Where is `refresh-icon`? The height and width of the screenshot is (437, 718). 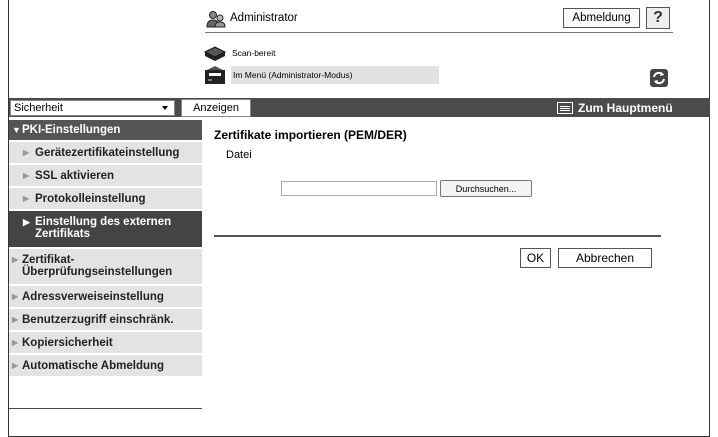 refresh-icon is located at coordinates (659, 78).